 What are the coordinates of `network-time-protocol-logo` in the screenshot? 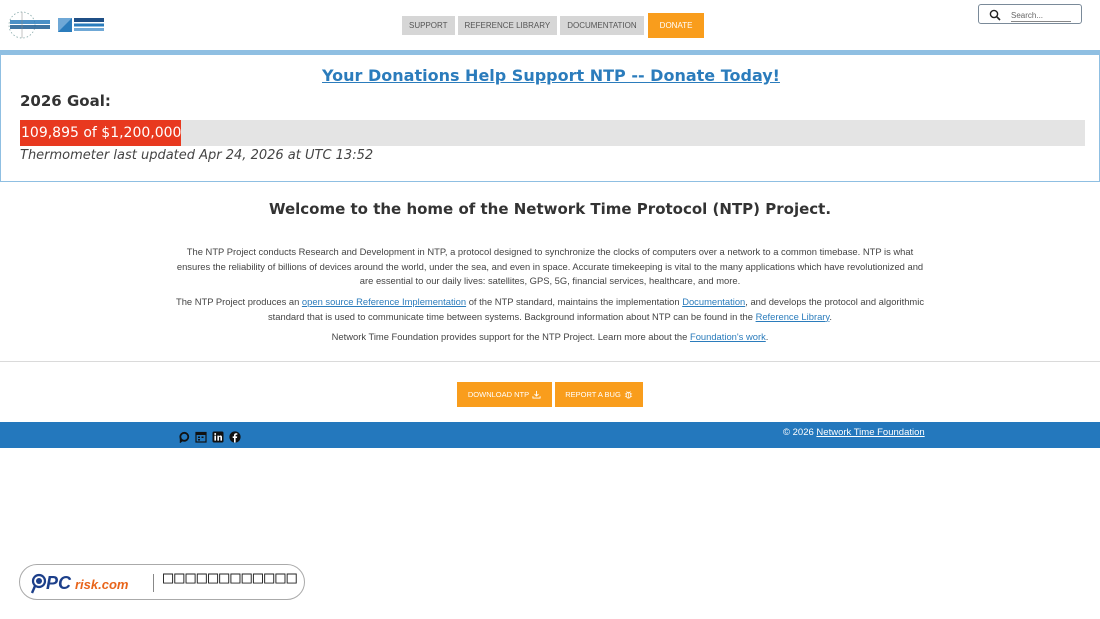 It's located at (82, 25).